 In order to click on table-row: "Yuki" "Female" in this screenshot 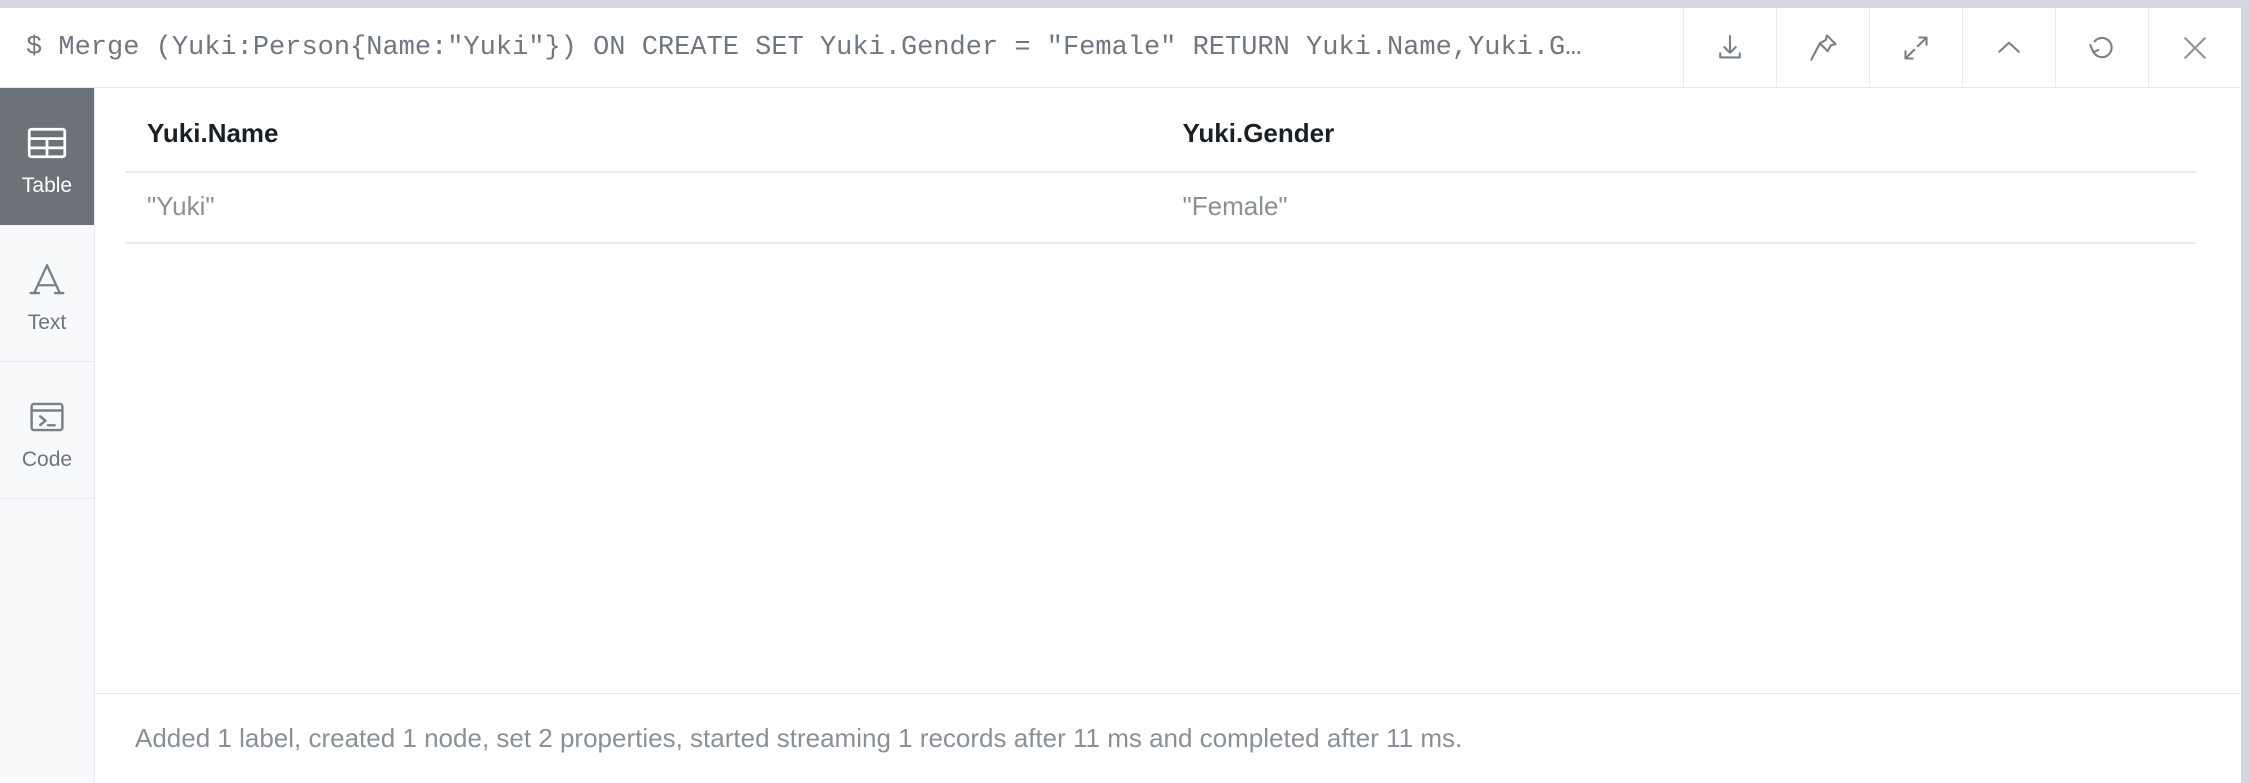, I will do `click(1160, 208)`.